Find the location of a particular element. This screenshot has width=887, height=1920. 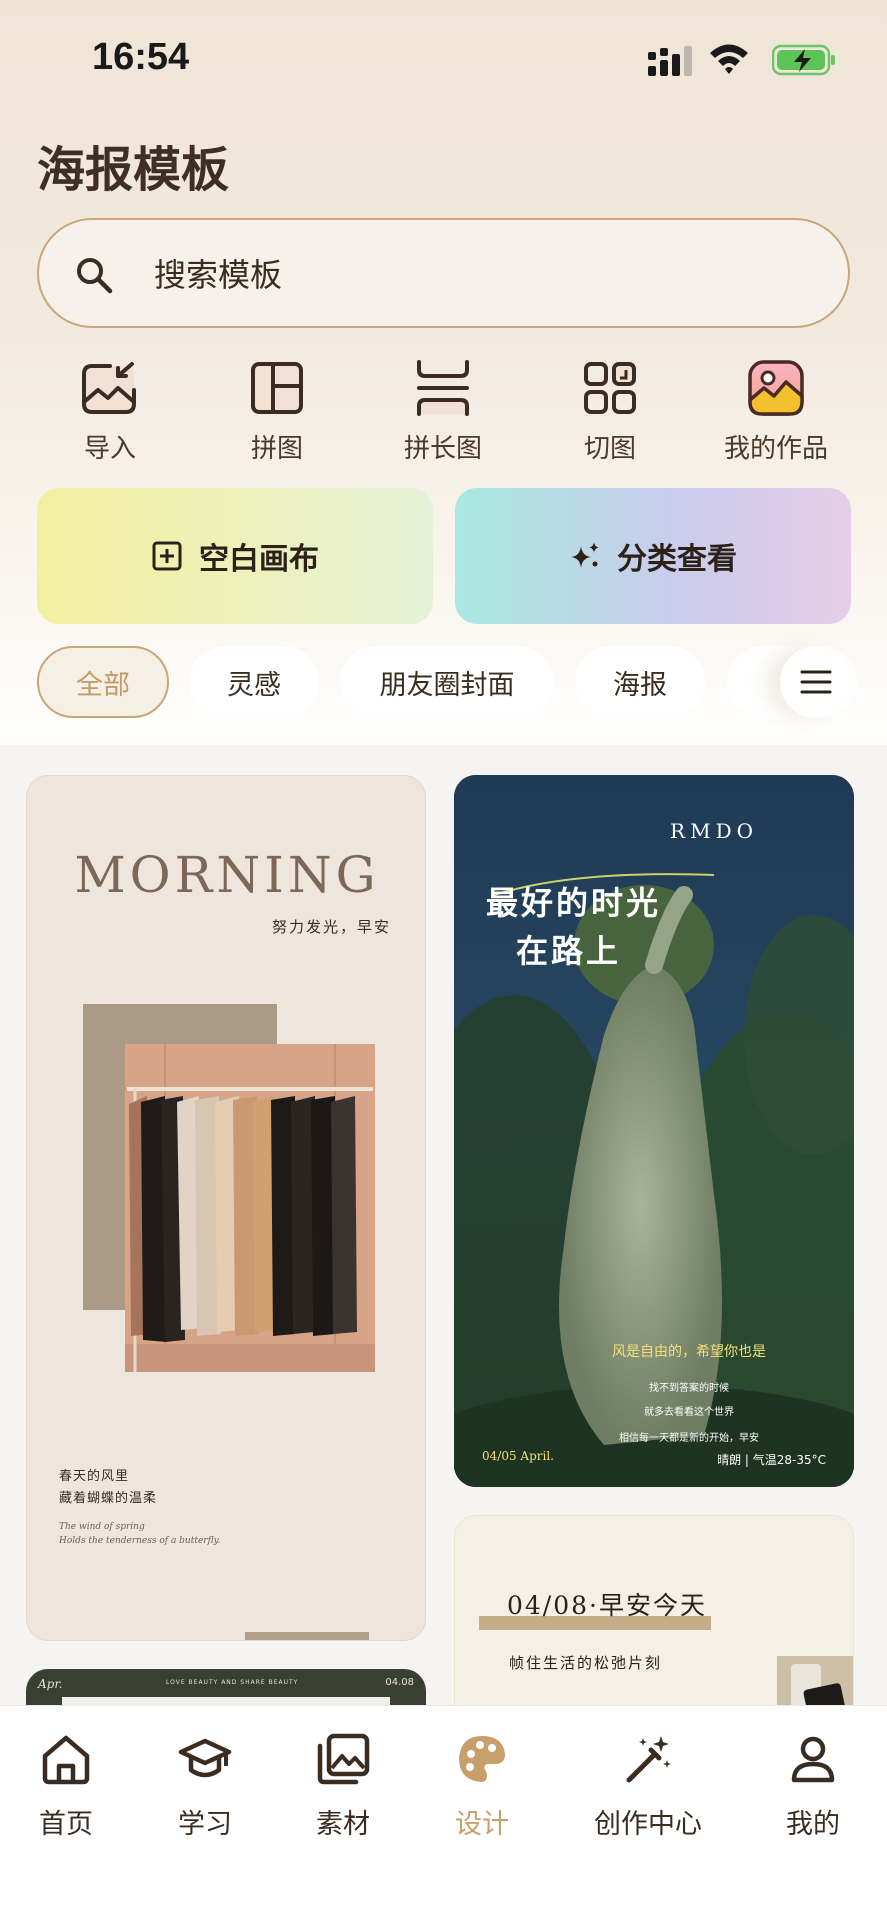

chip-all: 全部 is located at coordinates (103, 682).